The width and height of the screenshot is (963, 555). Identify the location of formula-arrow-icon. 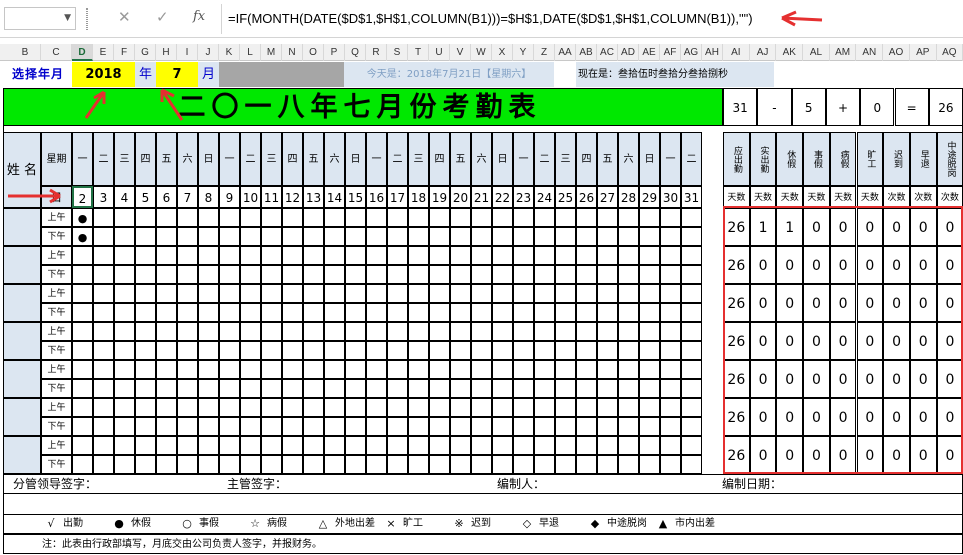
(802, 18).